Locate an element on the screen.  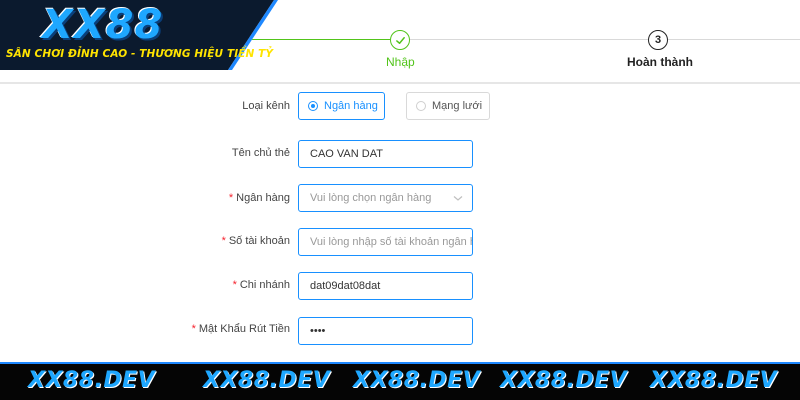
step-connector-tail is located at coordinates (734, 39).